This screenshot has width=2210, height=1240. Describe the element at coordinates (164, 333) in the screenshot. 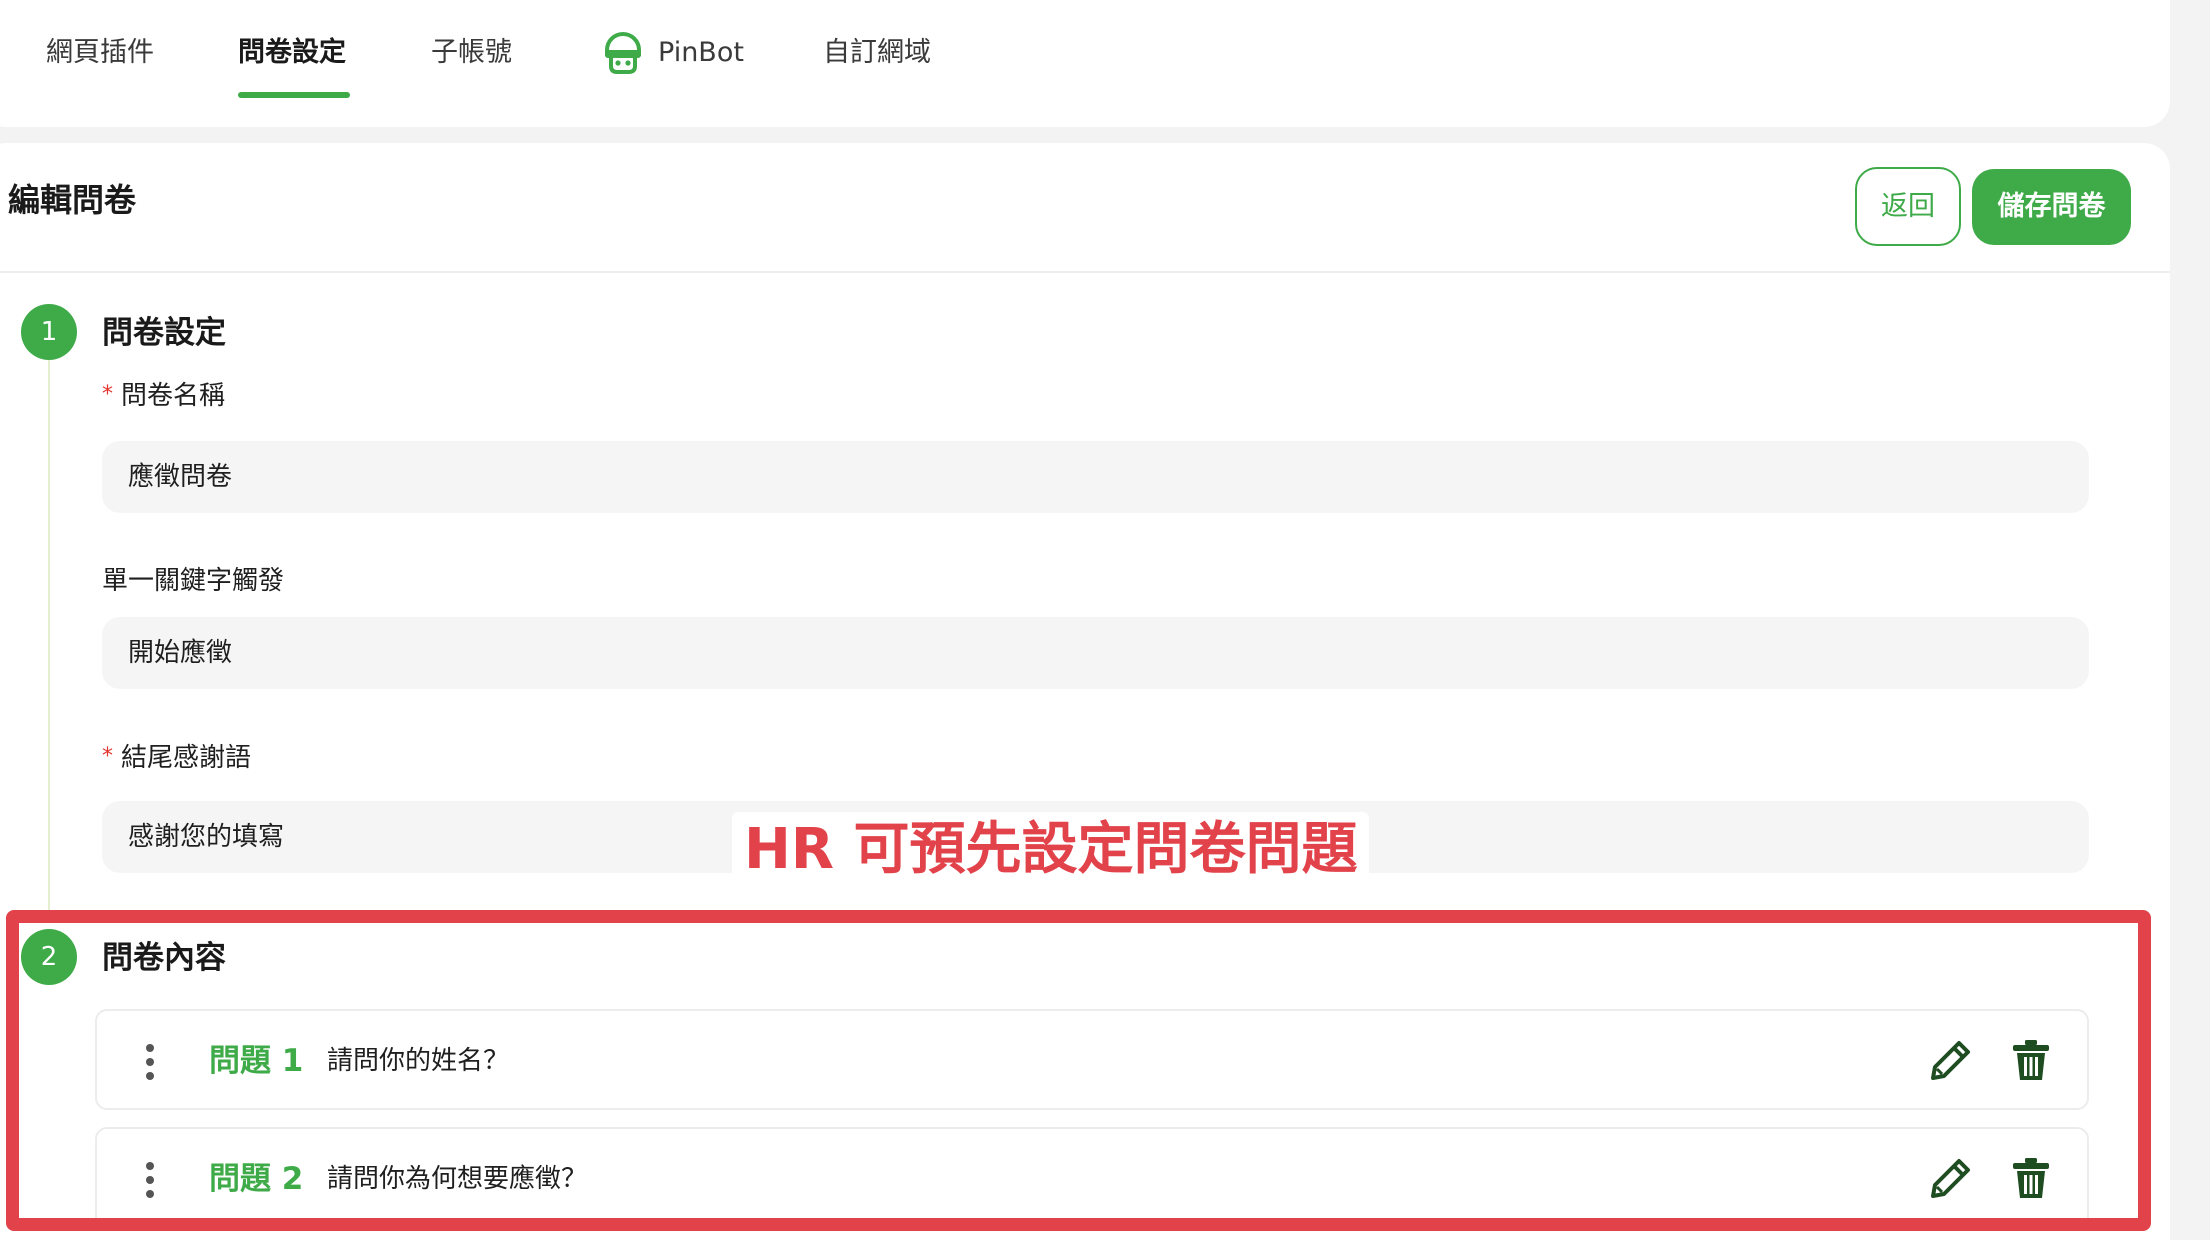

I see `section-title-survey-settings: 問卷設定` at that location.